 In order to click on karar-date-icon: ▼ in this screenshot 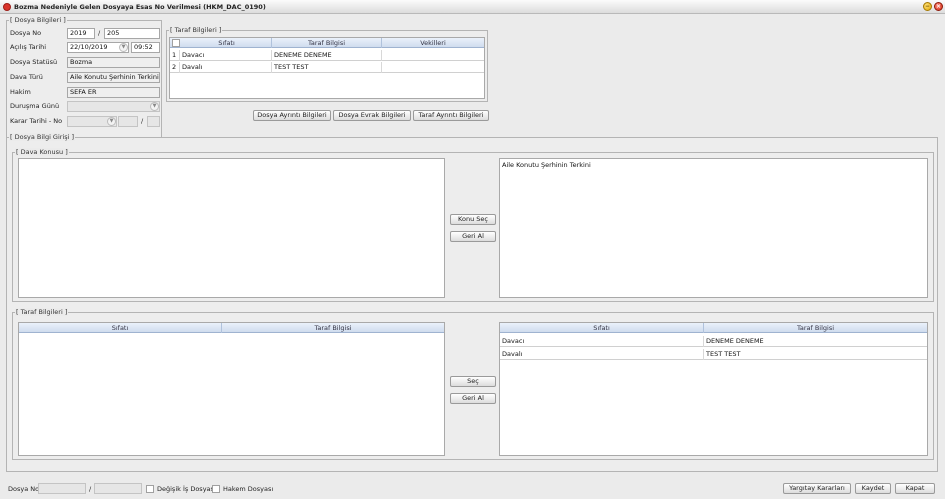, I will do `click(111, 121)`.